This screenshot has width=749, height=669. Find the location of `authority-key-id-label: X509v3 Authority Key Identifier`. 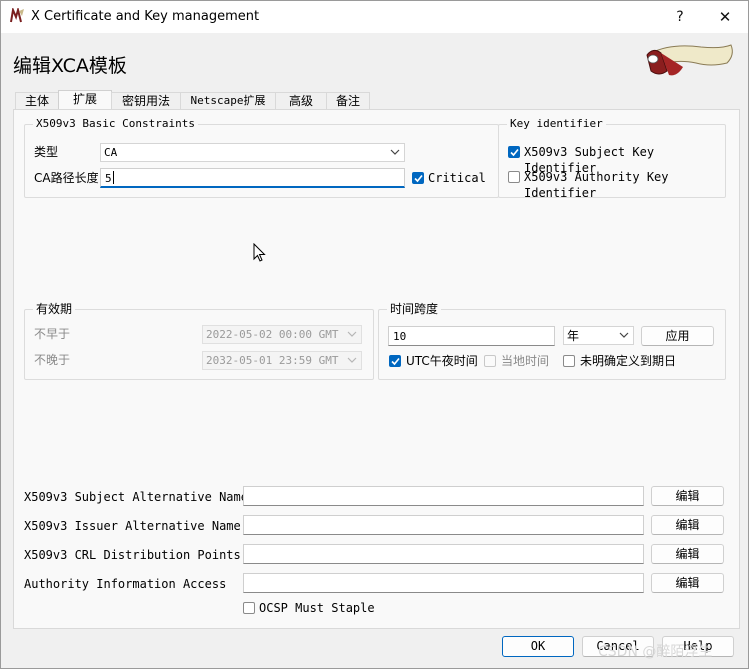

authority-key-id-label: X509v3 Authority Key Identifier is located at coordinates (596, 185).